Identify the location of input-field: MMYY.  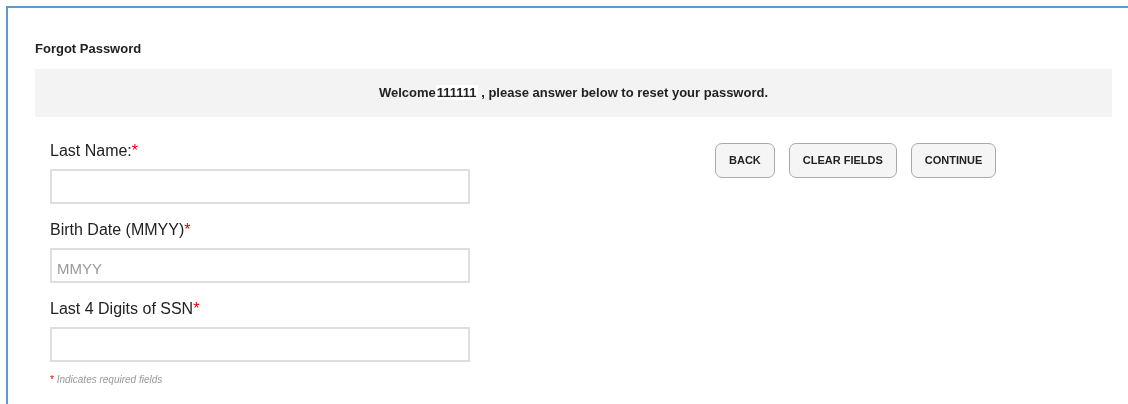
(260, 265).